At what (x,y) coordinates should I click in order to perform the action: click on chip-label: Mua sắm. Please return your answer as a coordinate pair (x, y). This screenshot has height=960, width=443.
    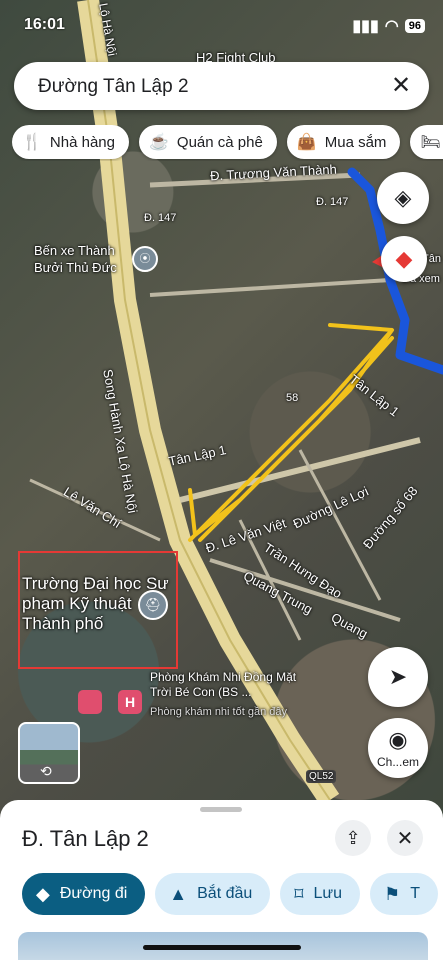
    Looking at the image, I should click on (355, 142).